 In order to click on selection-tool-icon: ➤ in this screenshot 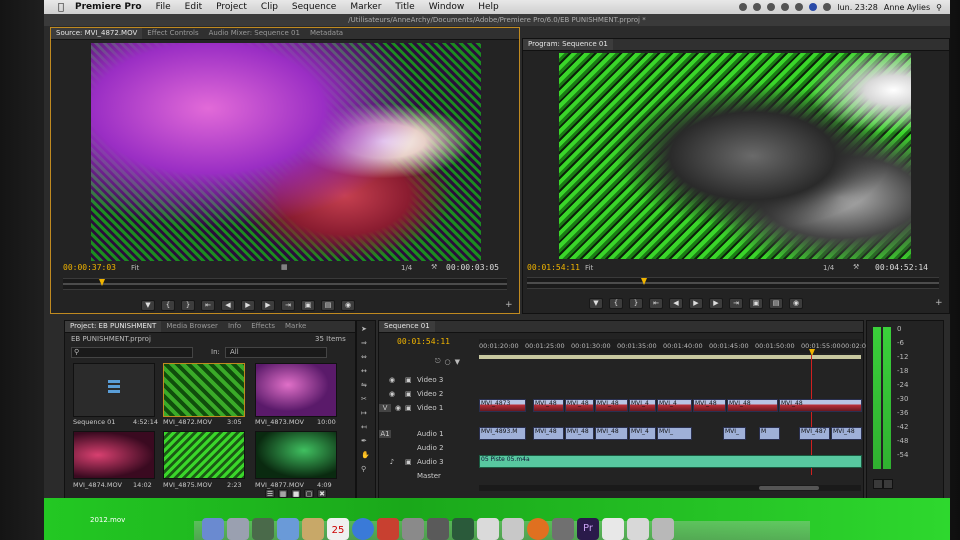, I will do `click(364, 329)`.